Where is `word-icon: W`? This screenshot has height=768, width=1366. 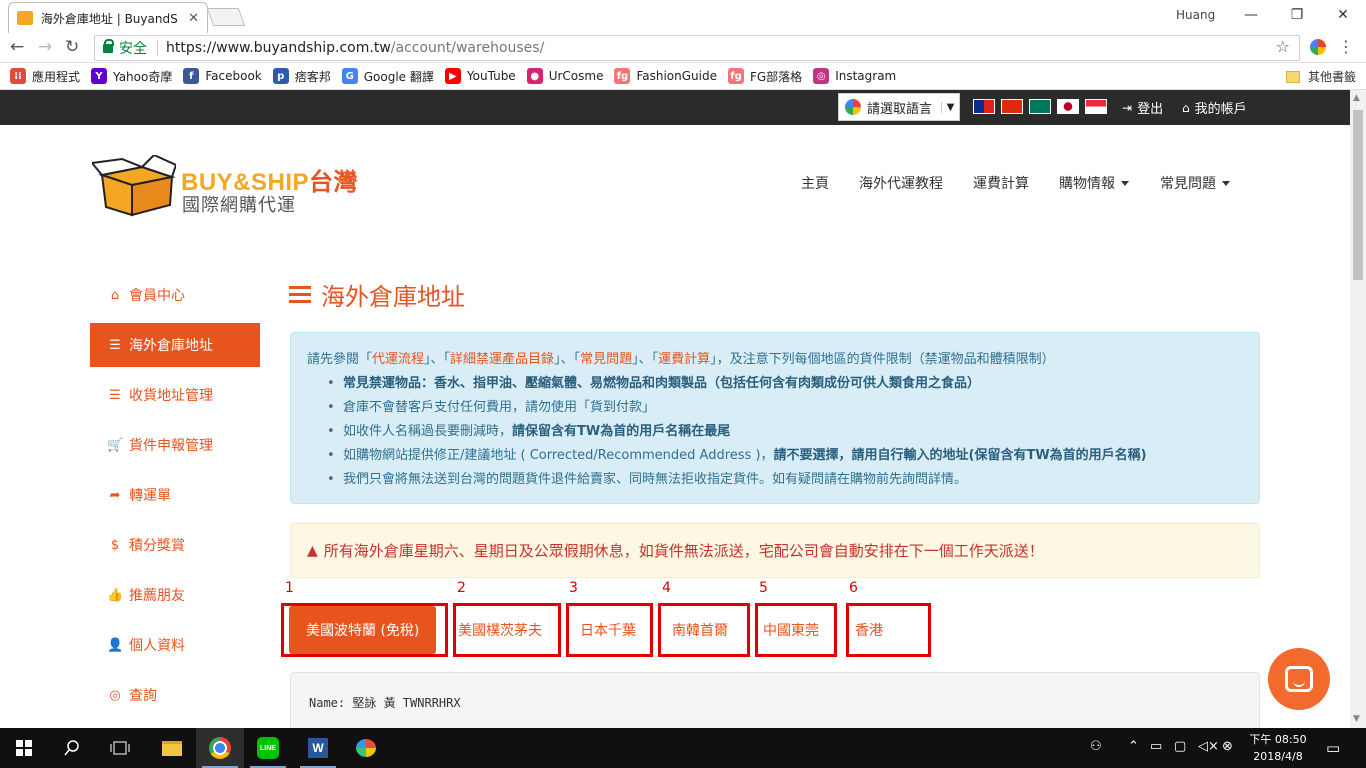
word-icon: W is located at coordinates (318, 748).